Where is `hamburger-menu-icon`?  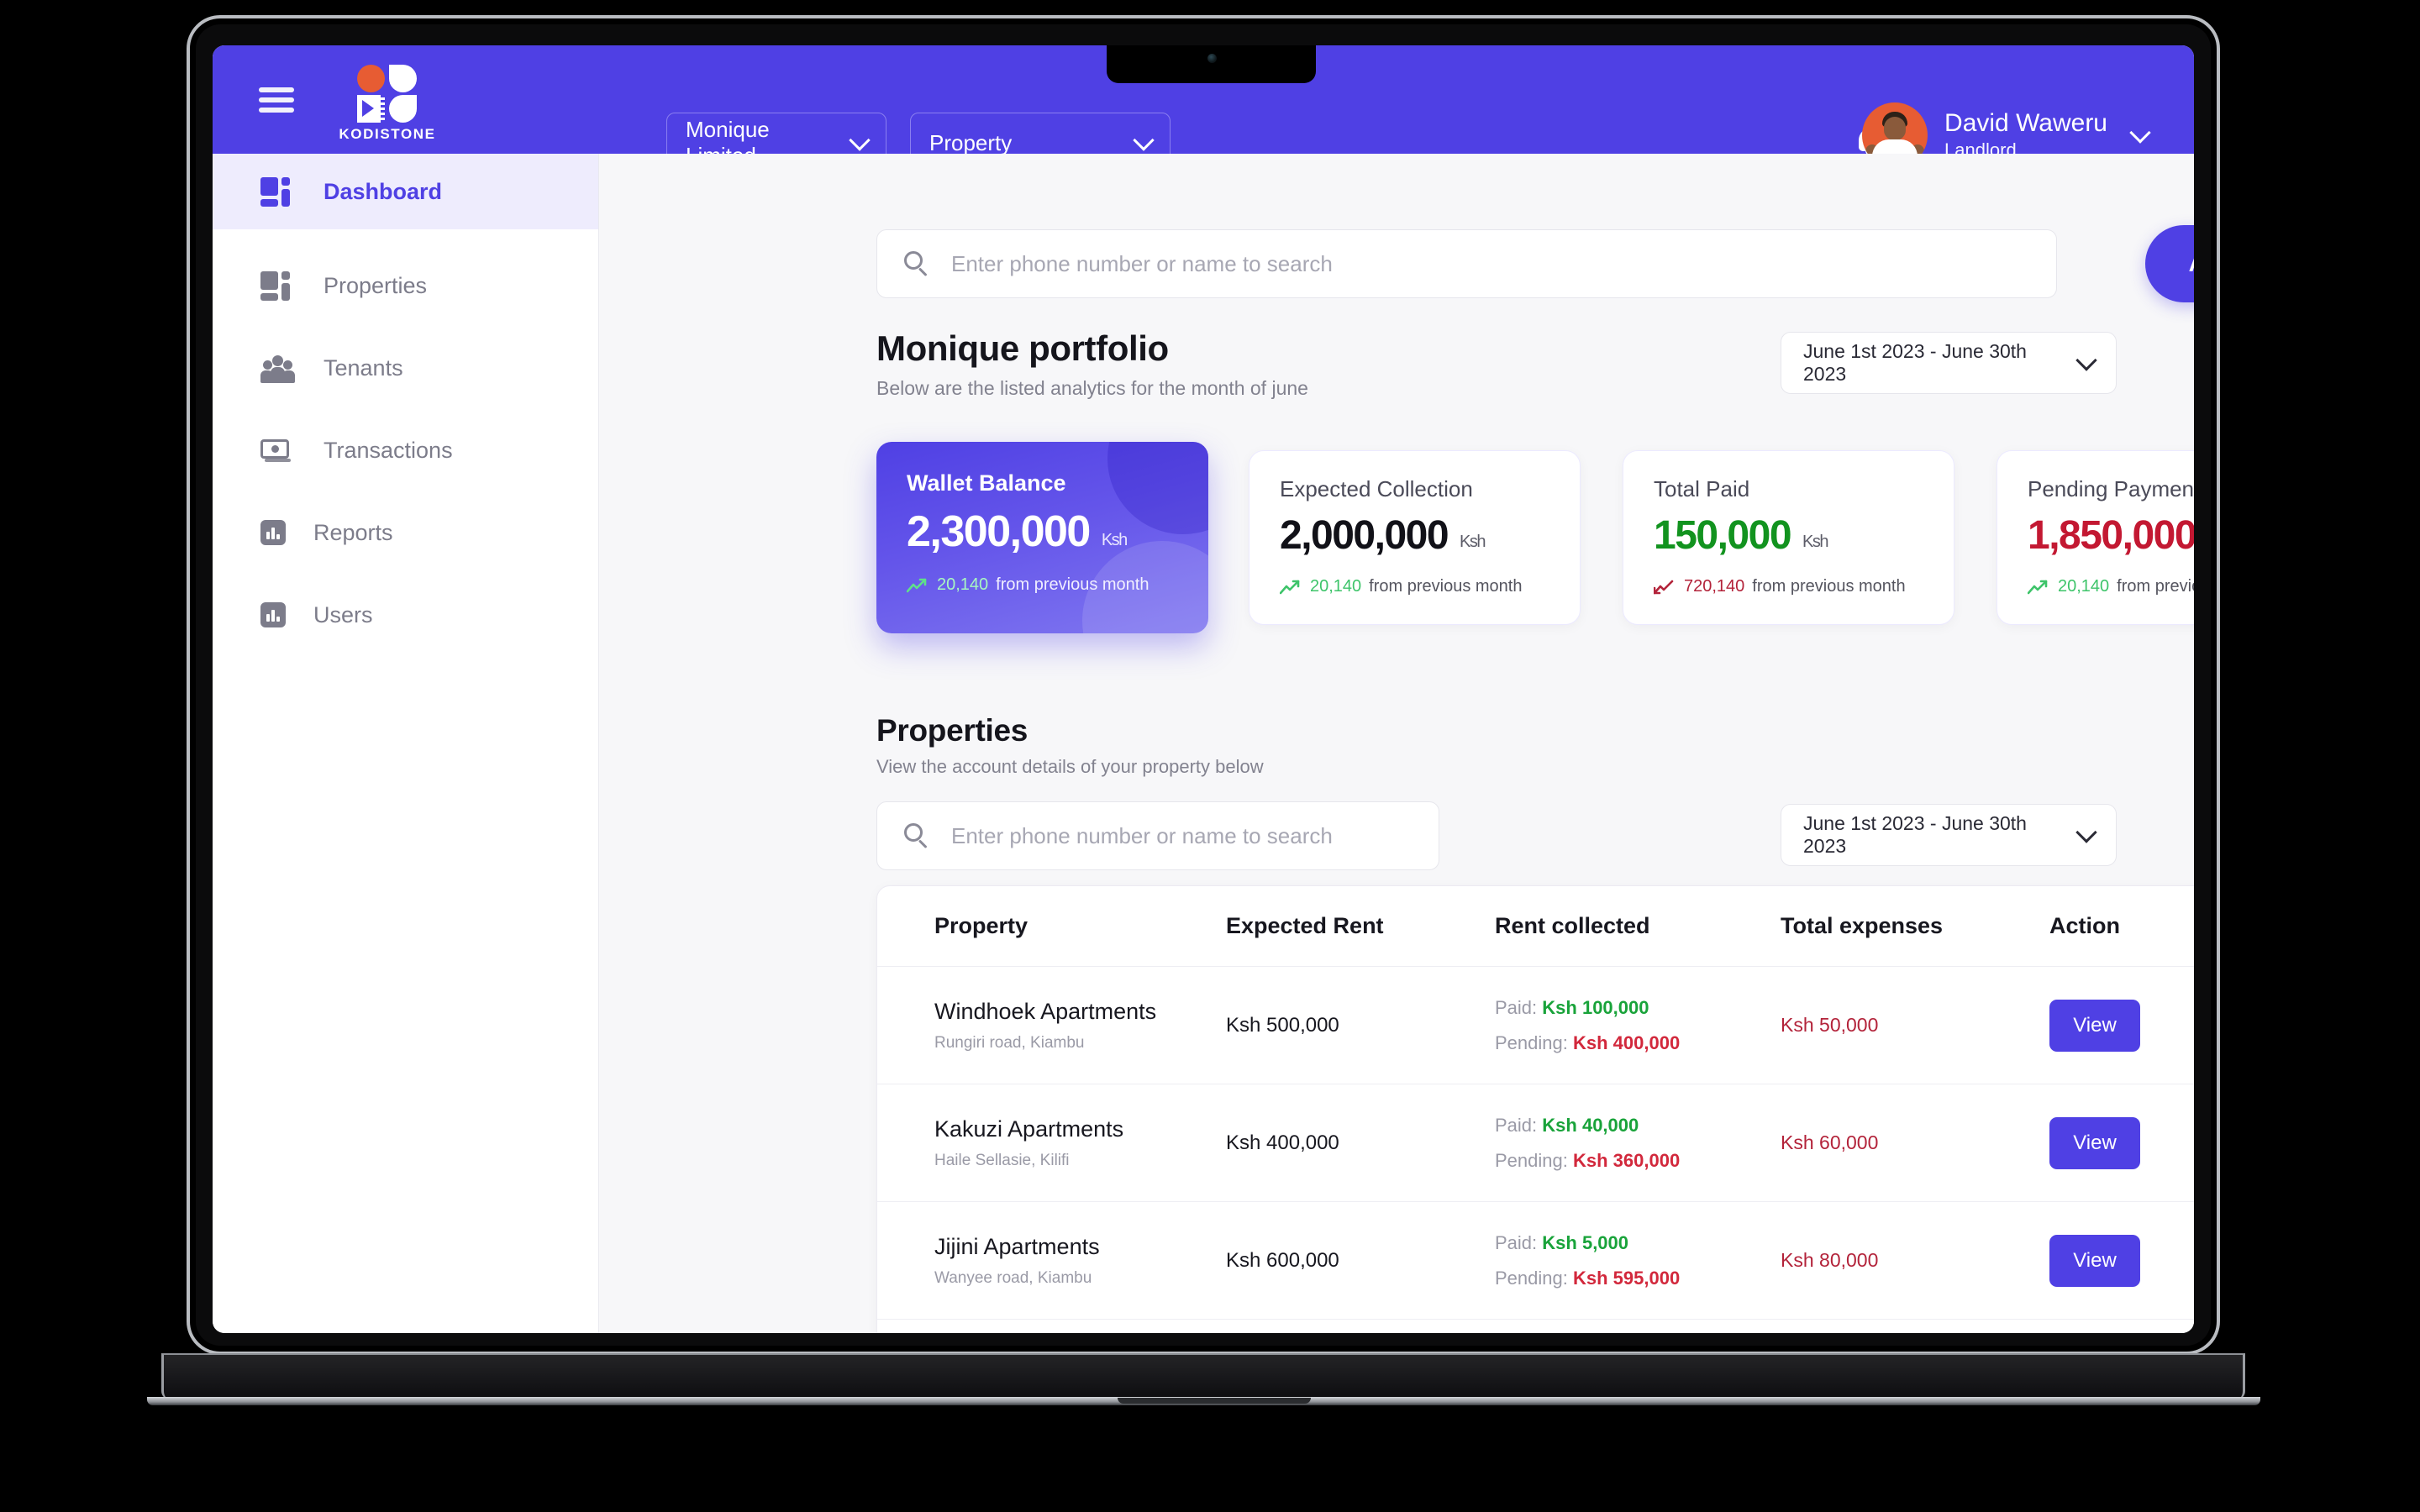 hamburger-menu-icon is located at coordinates (276, 100).